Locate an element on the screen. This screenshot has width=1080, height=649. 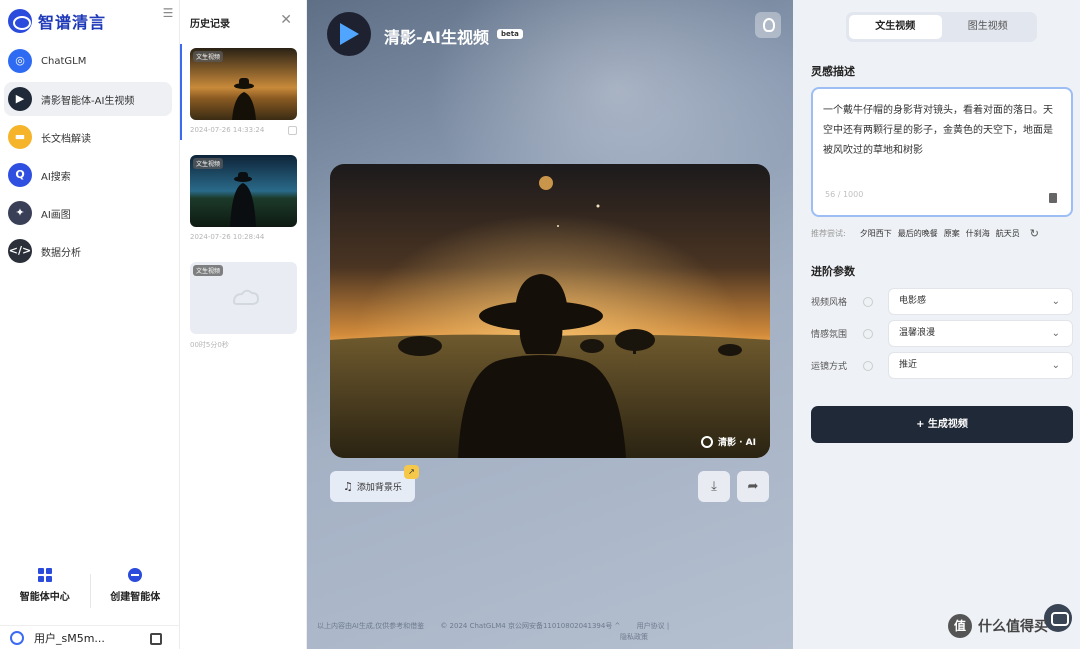
trash-icon is located at coordinates (1053, 198).